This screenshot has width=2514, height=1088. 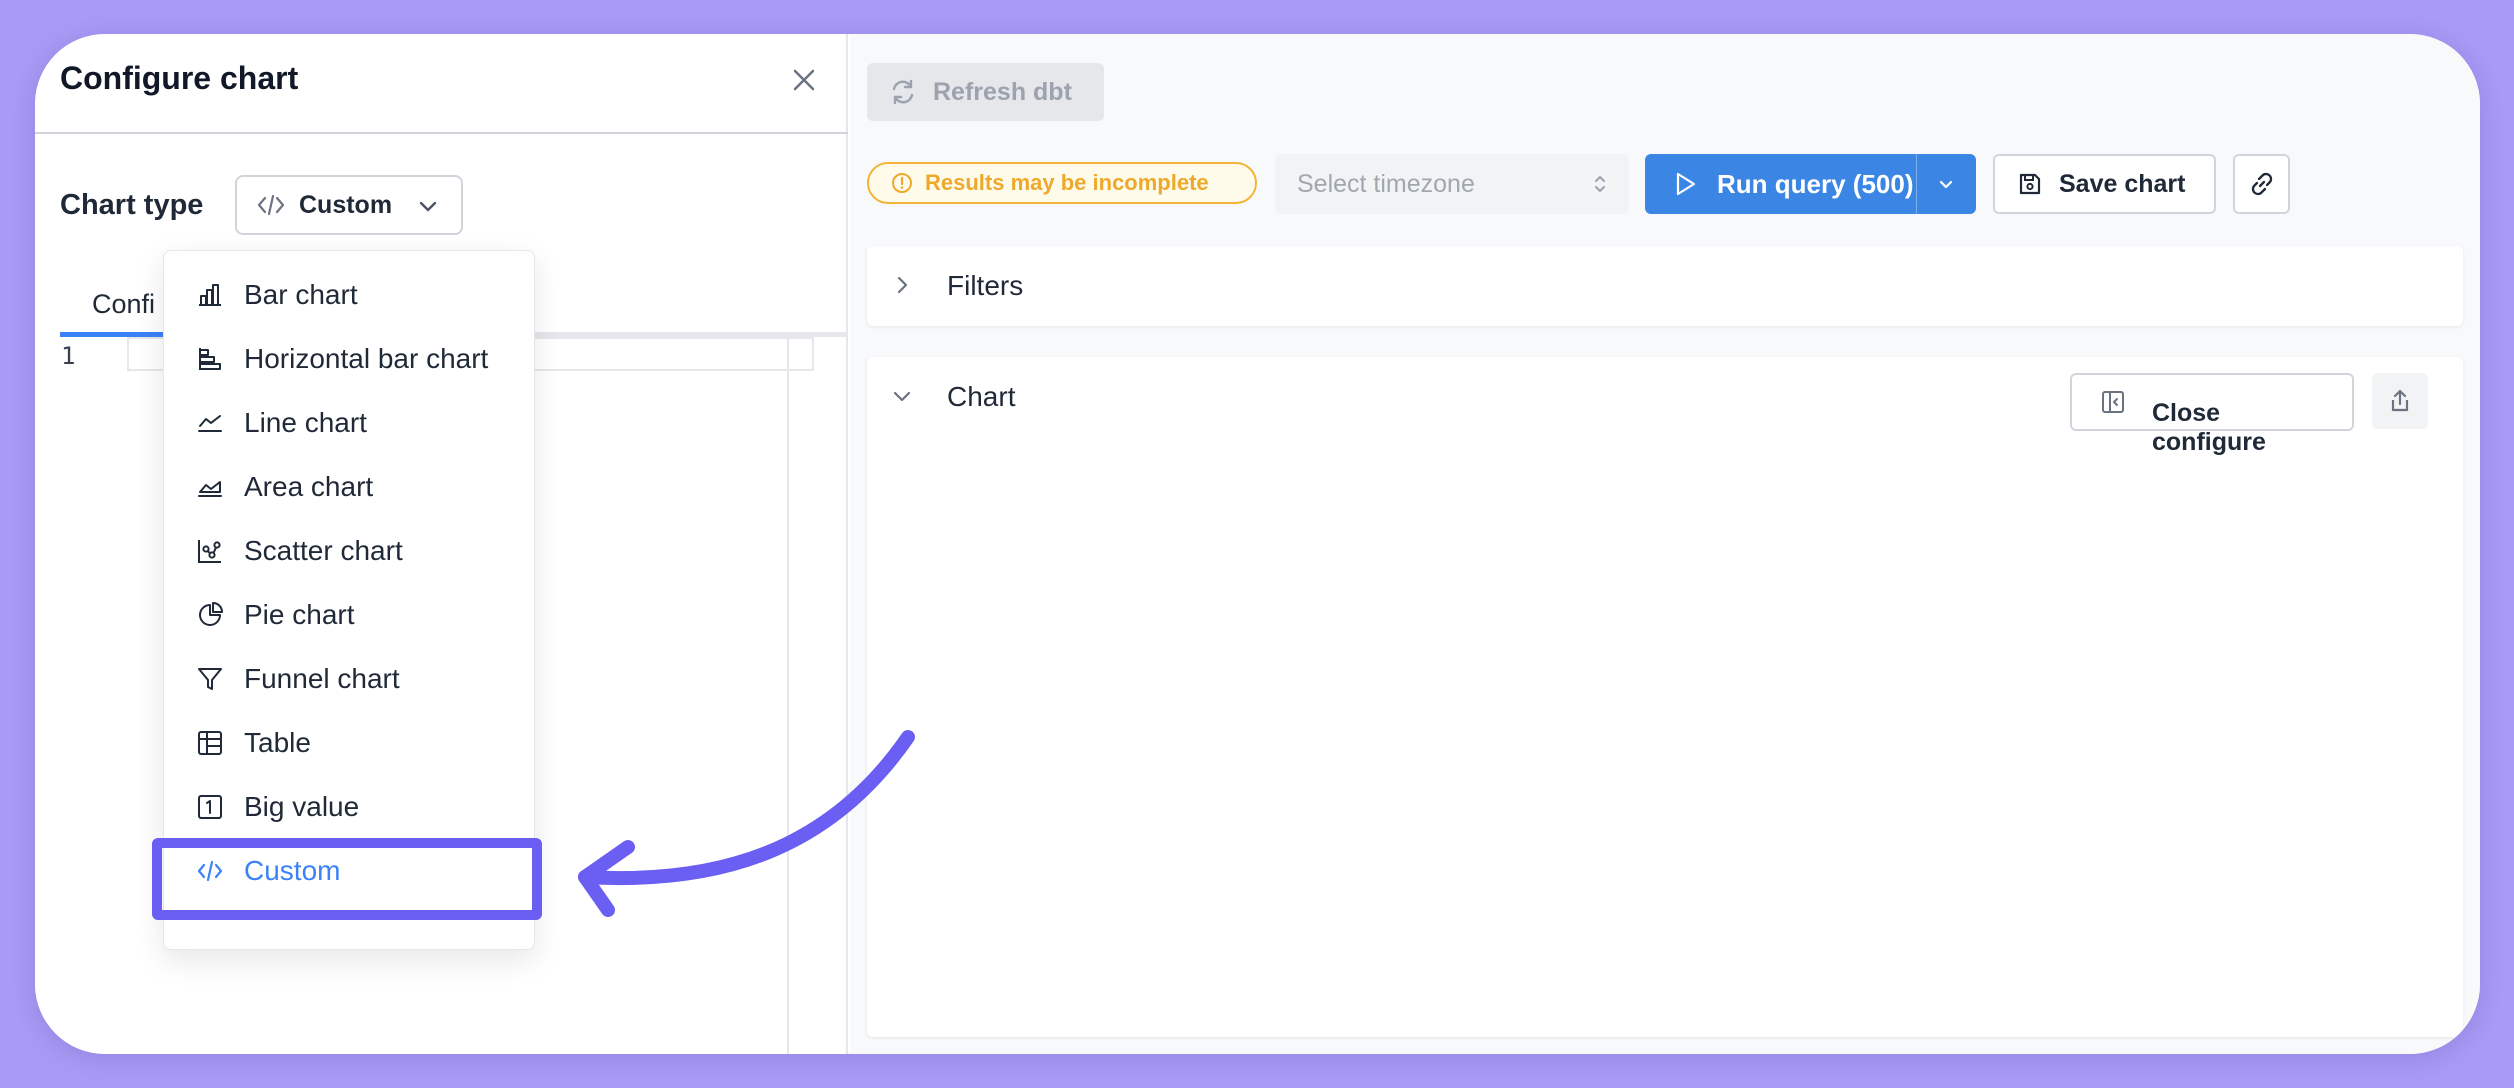 I want to click on dropdown-item-bar-chart: Bar chart, so click(x=350, y=294).